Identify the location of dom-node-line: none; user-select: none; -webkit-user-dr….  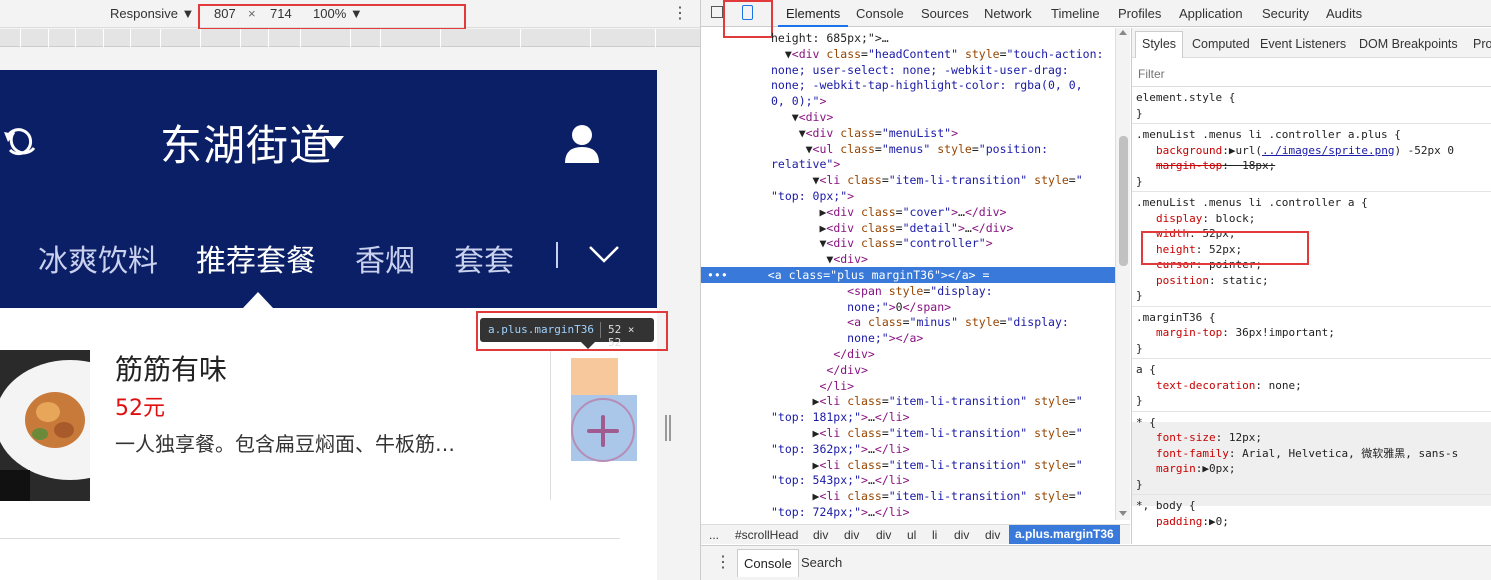
(908, 70).